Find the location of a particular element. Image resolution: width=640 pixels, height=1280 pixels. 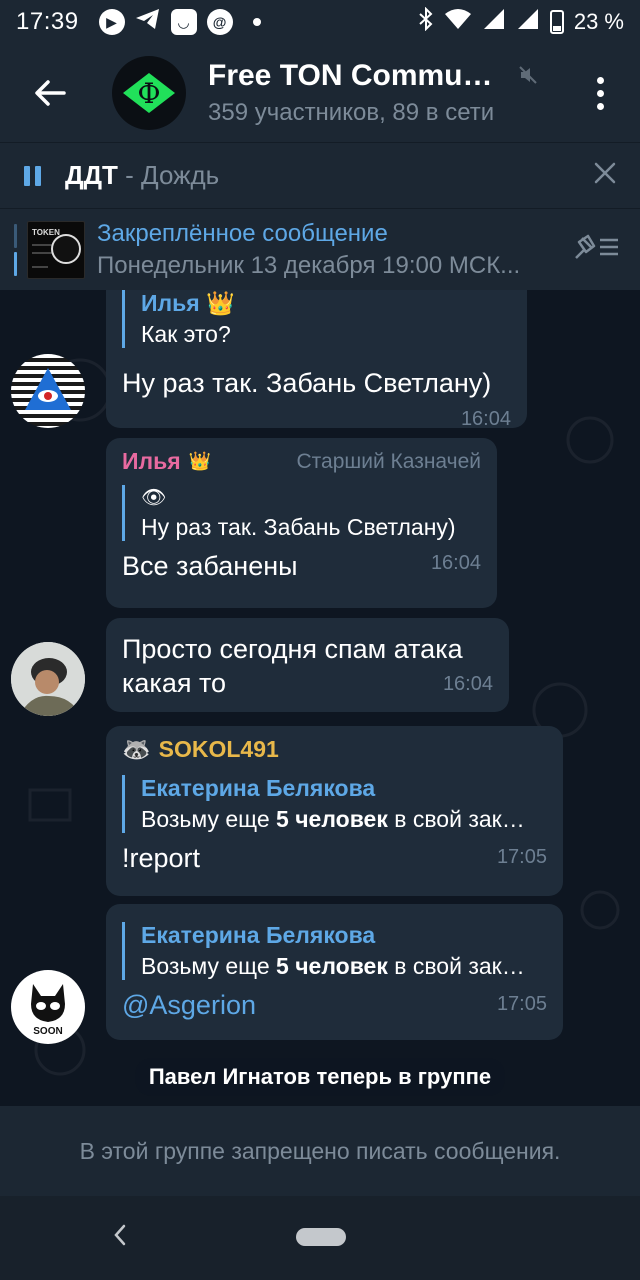

nav-home-pill is located at coordinates (321, 1237).